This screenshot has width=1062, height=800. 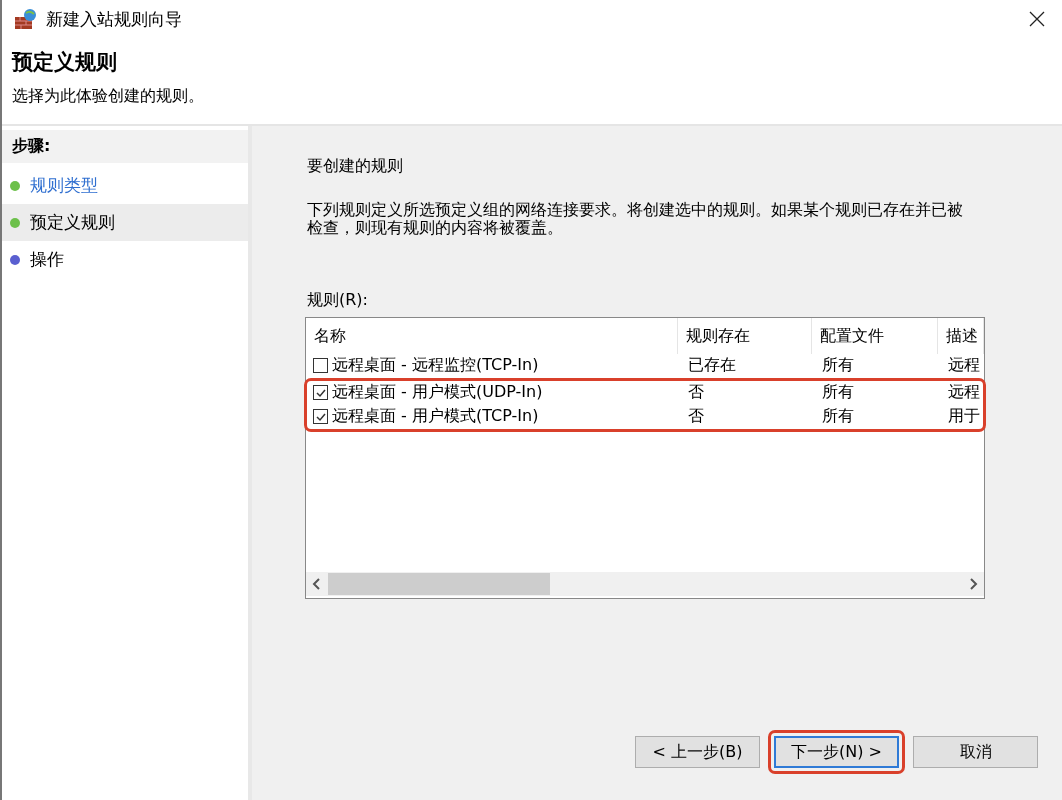 What do you see at coordinates (439, 583) in the screenshot?
I see `scrollbar-thumb` at bounding box center [439, 583].